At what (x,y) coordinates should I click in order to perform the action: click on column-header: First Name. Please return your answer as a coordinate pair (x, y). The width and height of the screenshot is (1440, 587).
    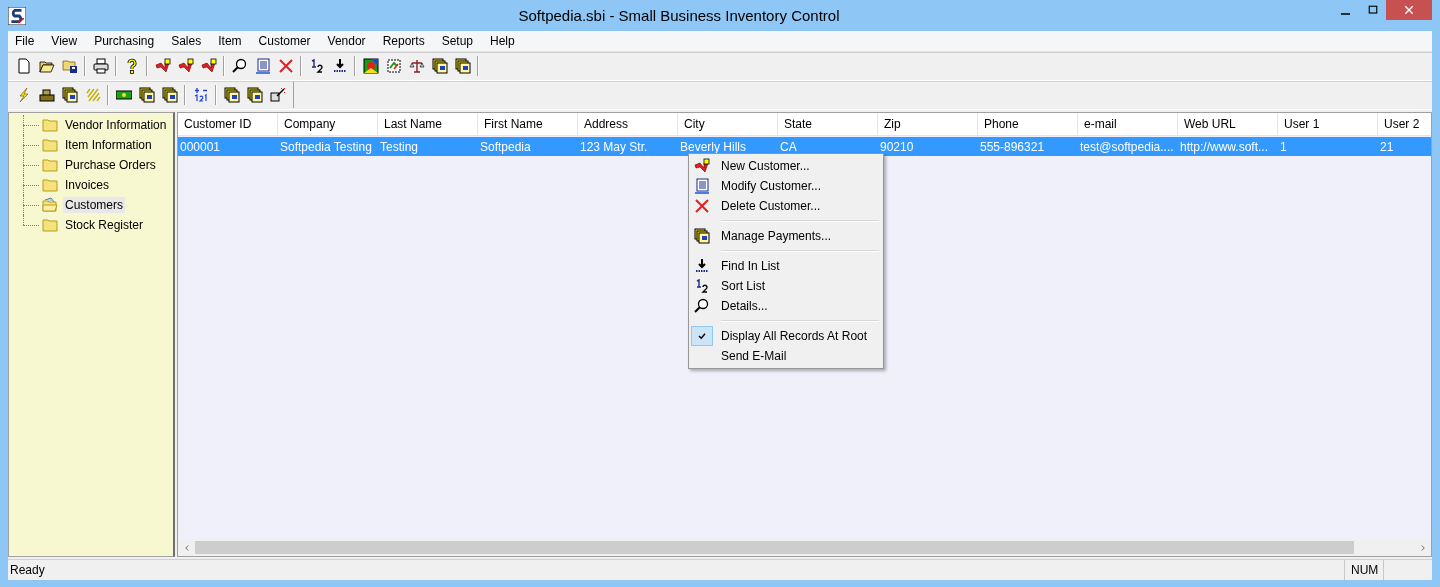
    Looking at the image, I should click on (528, 124).